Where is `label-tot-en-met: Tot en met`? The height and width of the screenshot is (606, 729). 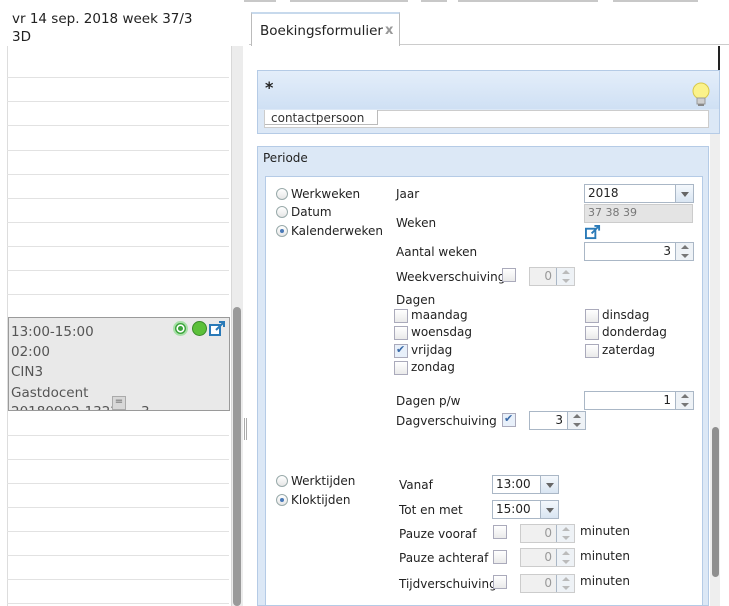 label-tot-en-met: Tot en met is located at coordinates (431, 510).